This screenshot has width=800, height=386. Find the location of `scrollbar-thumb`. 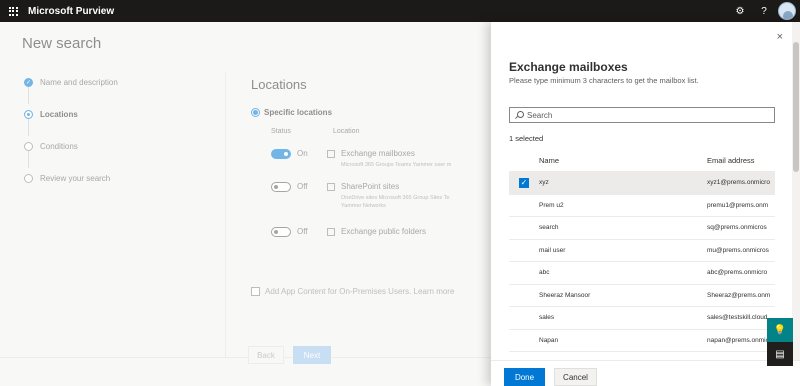

scrollbar-thumb is located at coordinates (796, 107).